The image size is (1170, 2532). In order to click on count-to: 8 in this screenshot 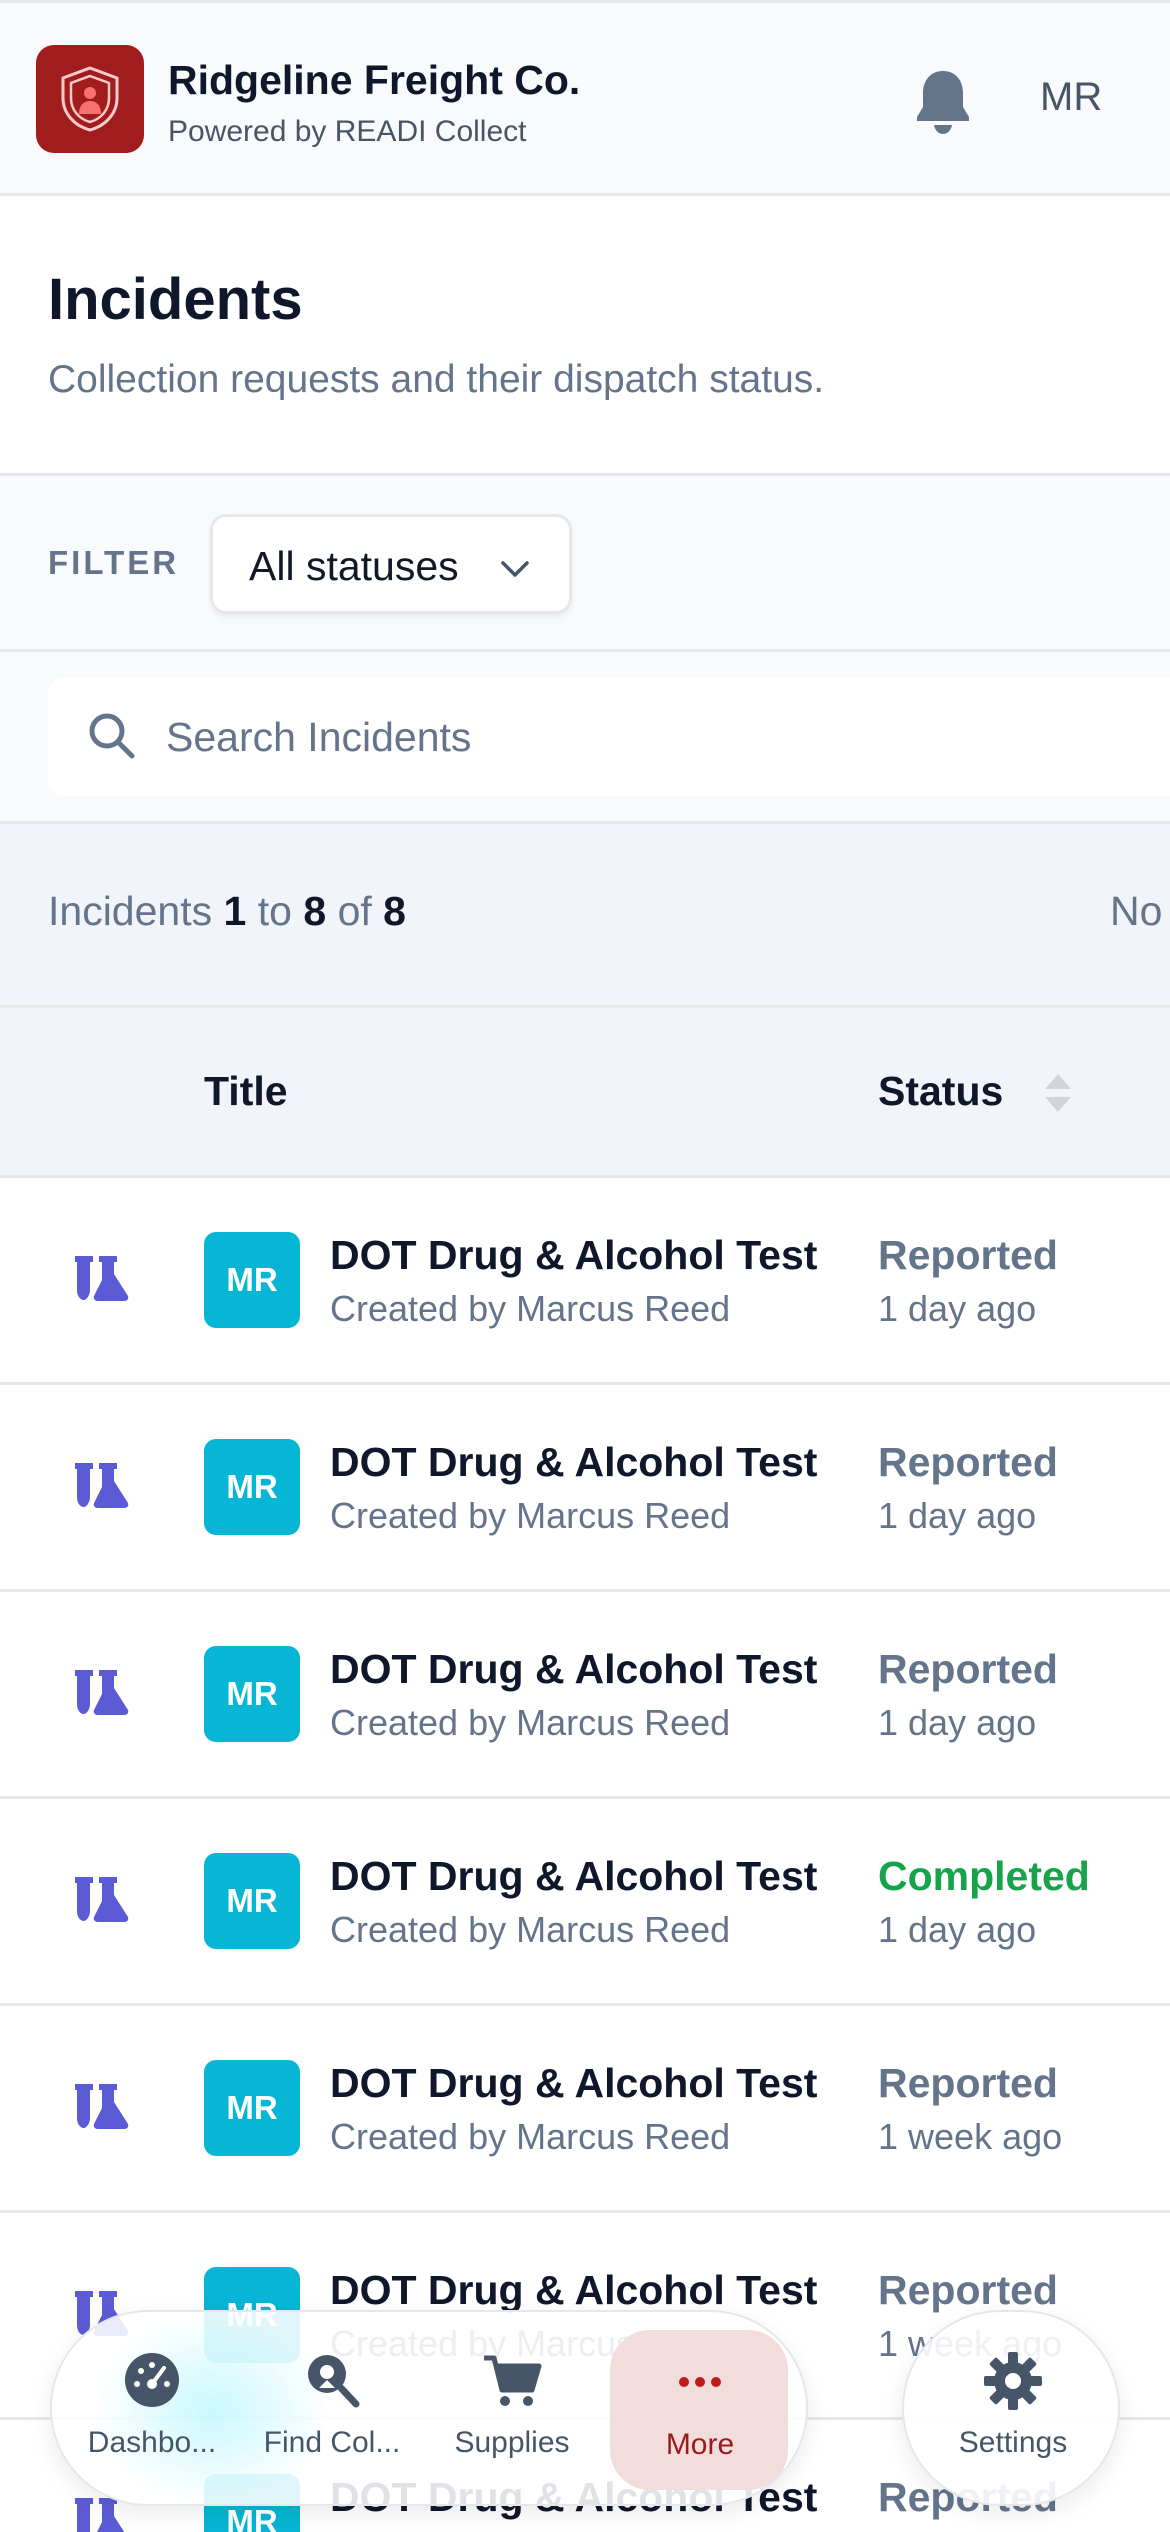, I will do `click(315, 911)`.